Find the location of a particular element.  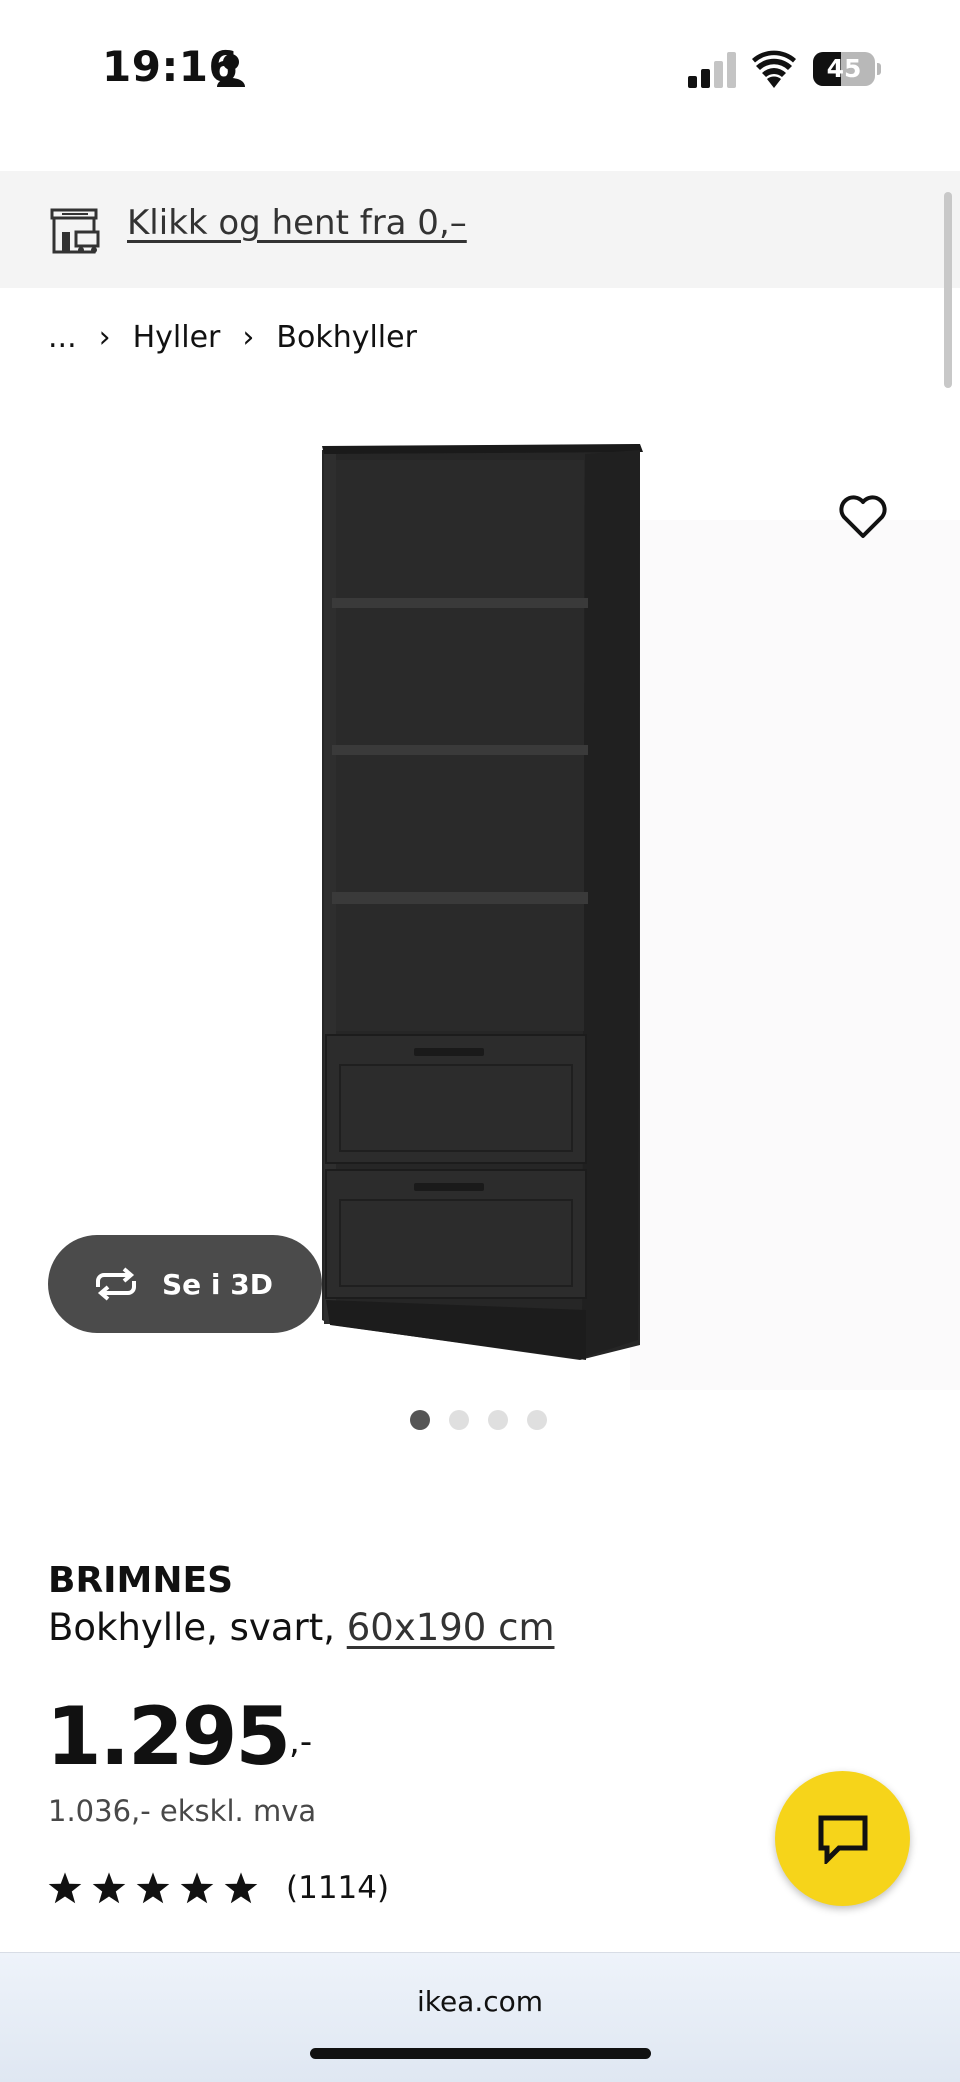

product-type: Bokhylle, svart, is located at coordinates (197, 1627).